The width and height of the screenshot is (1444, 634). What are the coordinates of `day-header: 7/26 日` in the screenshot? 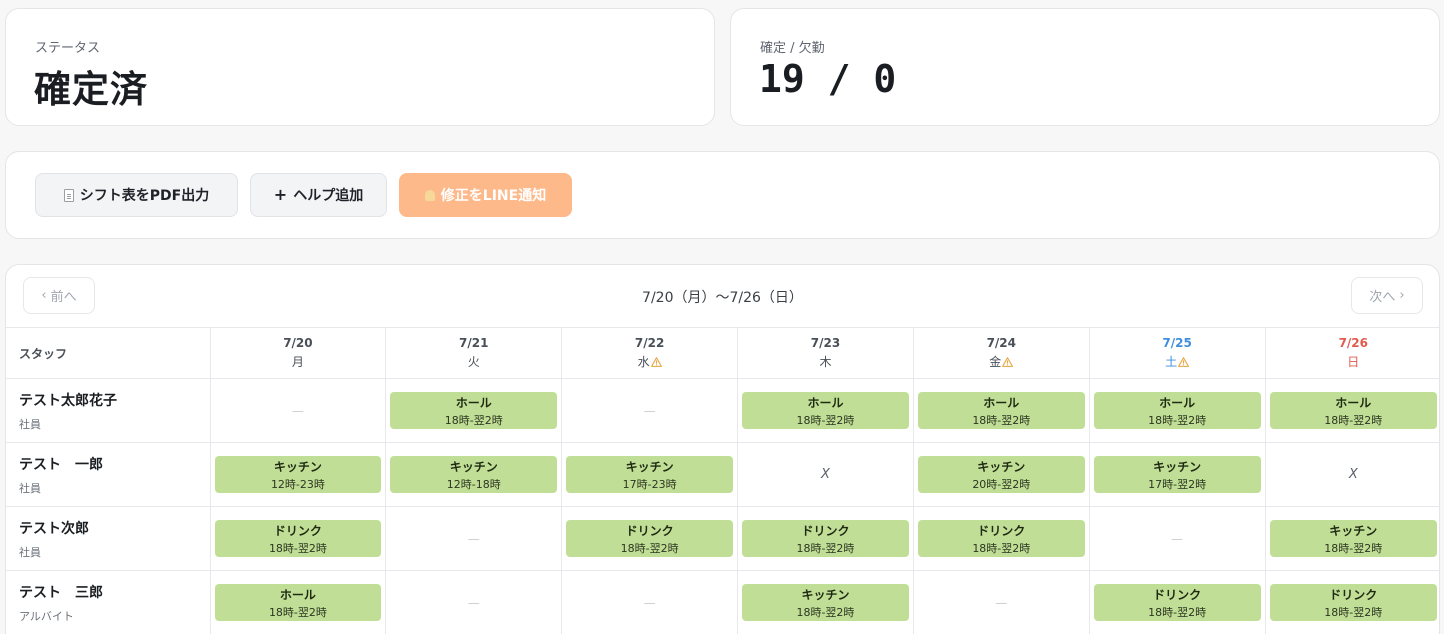 It's located at (1352, 353).